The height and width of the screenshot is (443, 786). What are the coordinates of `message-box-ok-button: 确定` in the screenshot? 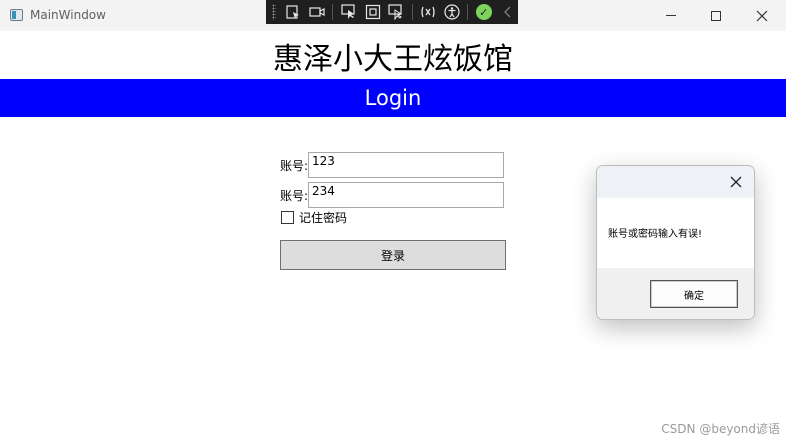 It's located at (694, 294).